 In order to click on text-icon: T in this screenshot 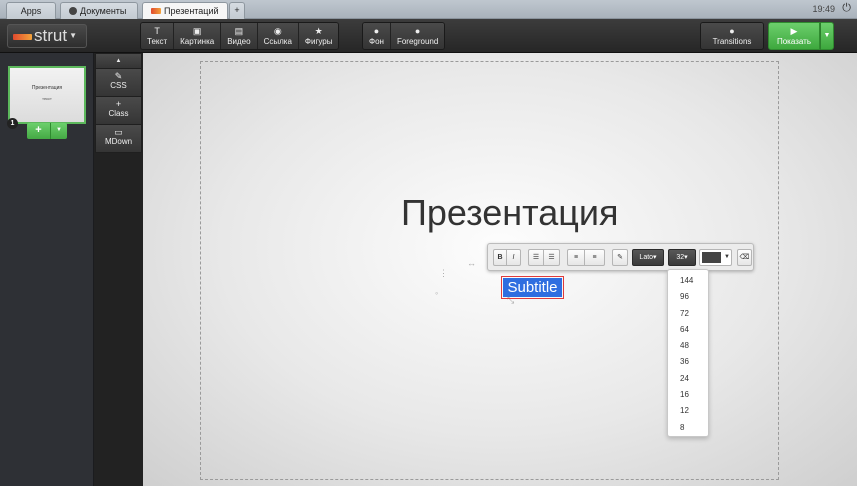, I will do `click(157, 31)`.